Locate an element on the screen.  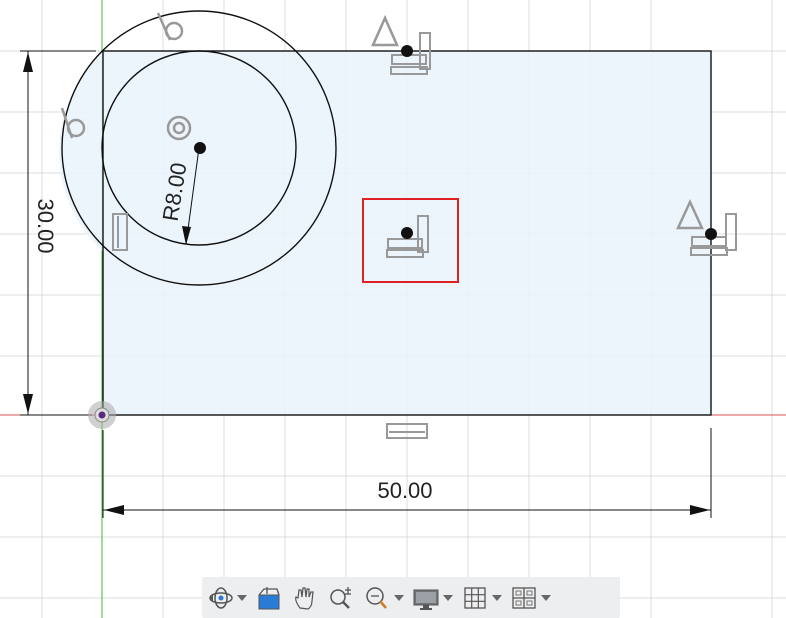
viewports-dropdown-caret is located at coordinates (546, 598).